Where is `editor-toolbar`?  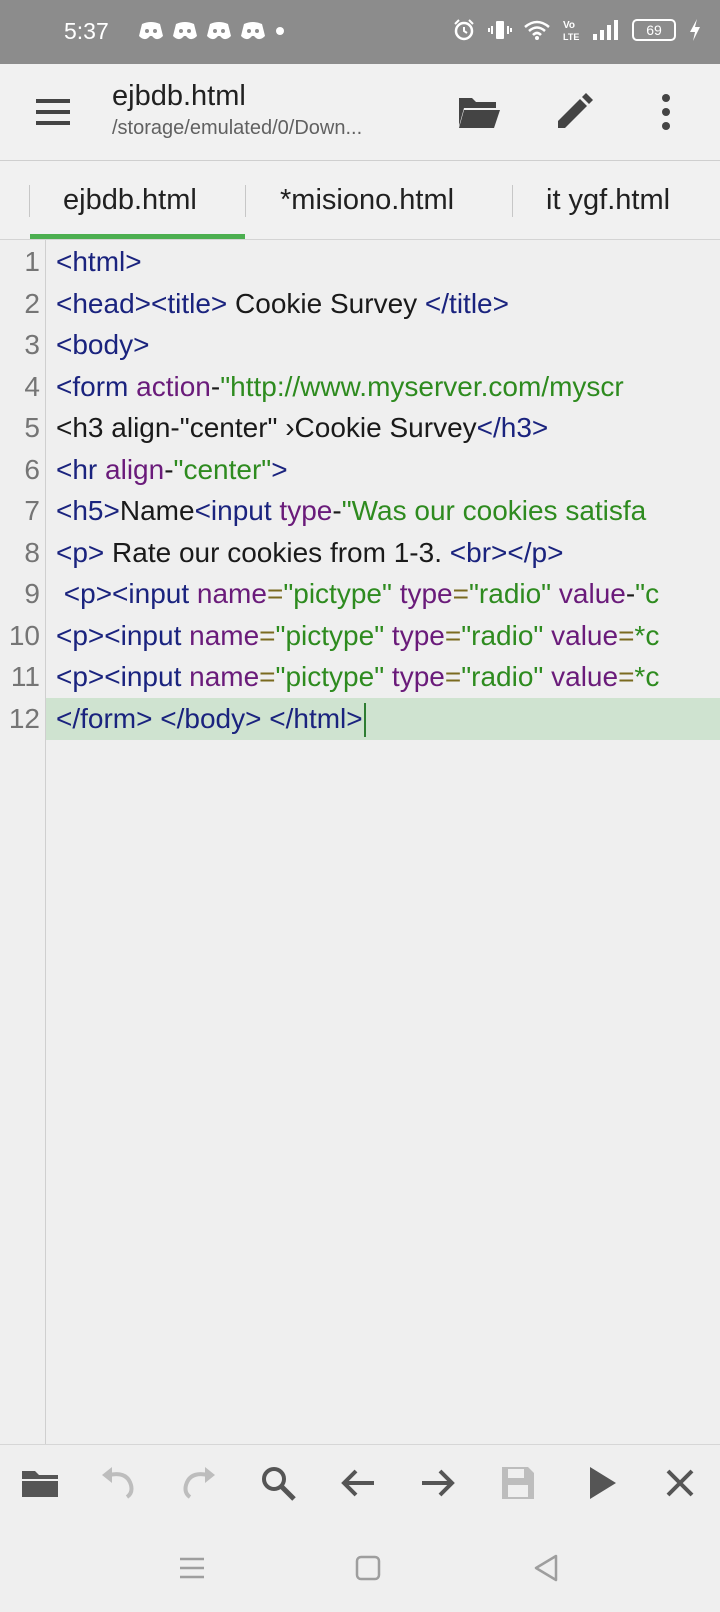
editor-toolbar is located at coordinates (360, 1484).